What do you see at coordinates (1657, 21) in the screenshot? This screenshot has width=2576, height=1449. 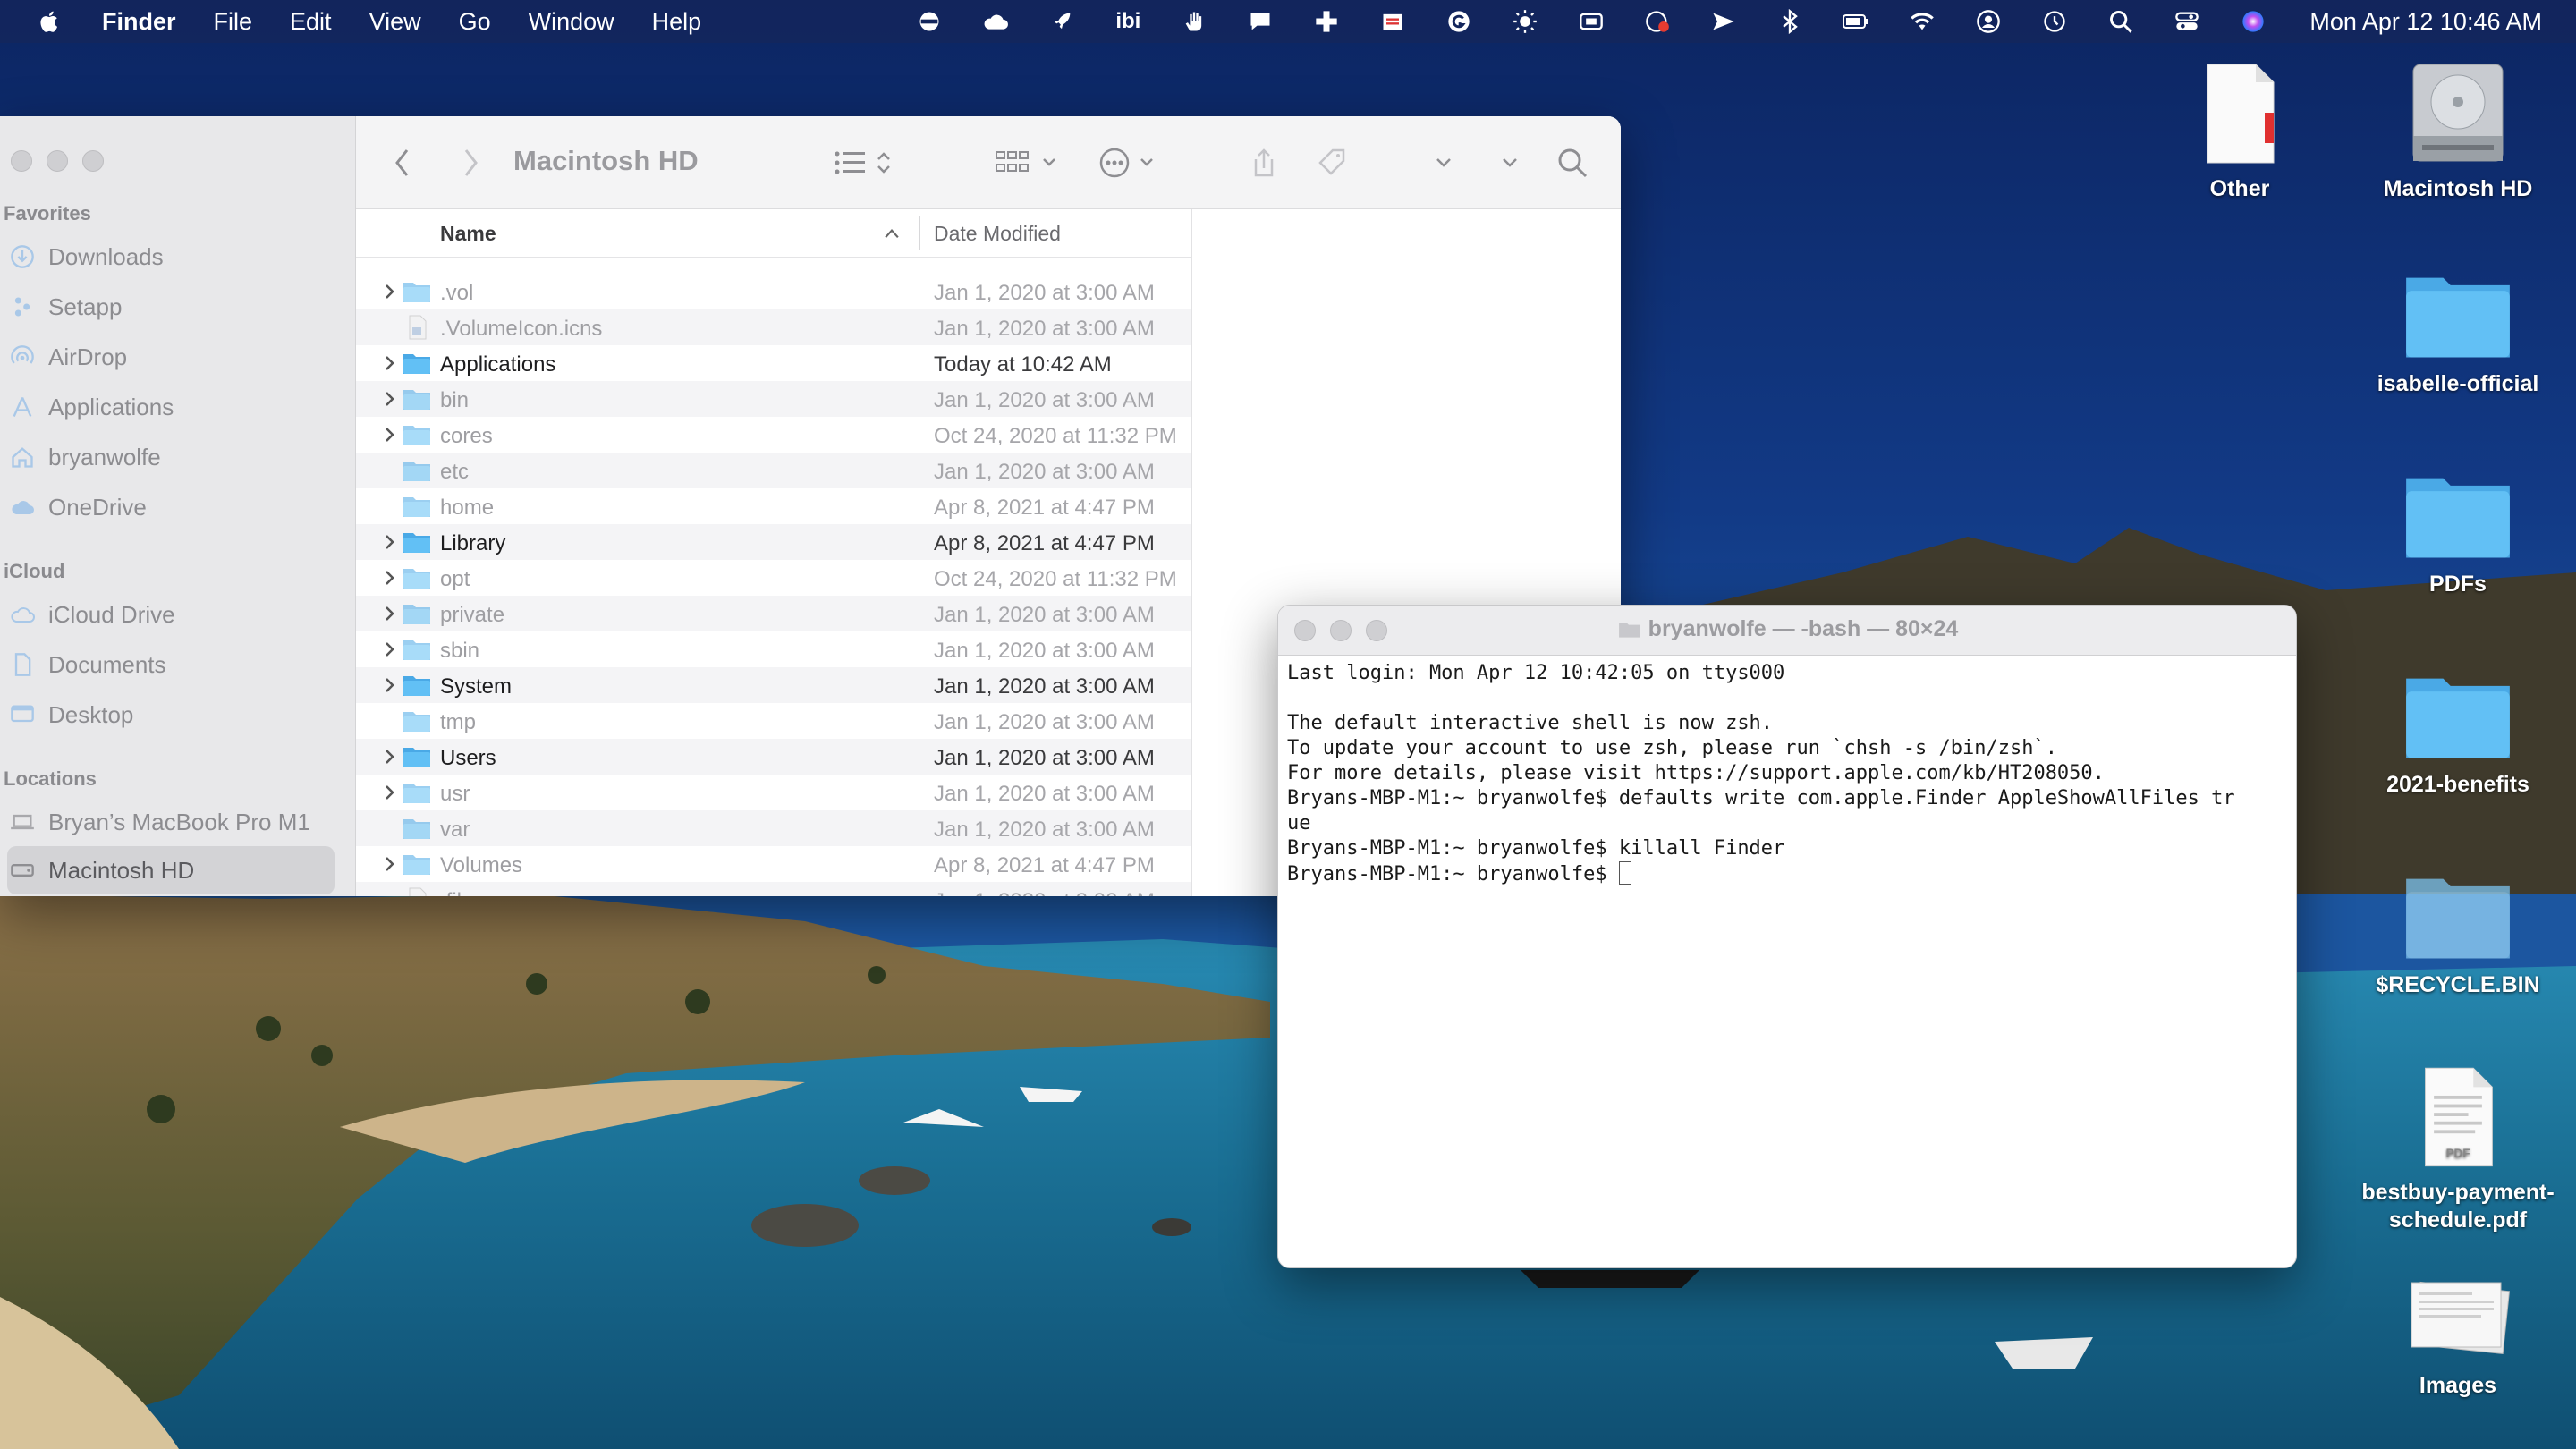 I see `network-record-icon` at bounding box center [1657, 21].